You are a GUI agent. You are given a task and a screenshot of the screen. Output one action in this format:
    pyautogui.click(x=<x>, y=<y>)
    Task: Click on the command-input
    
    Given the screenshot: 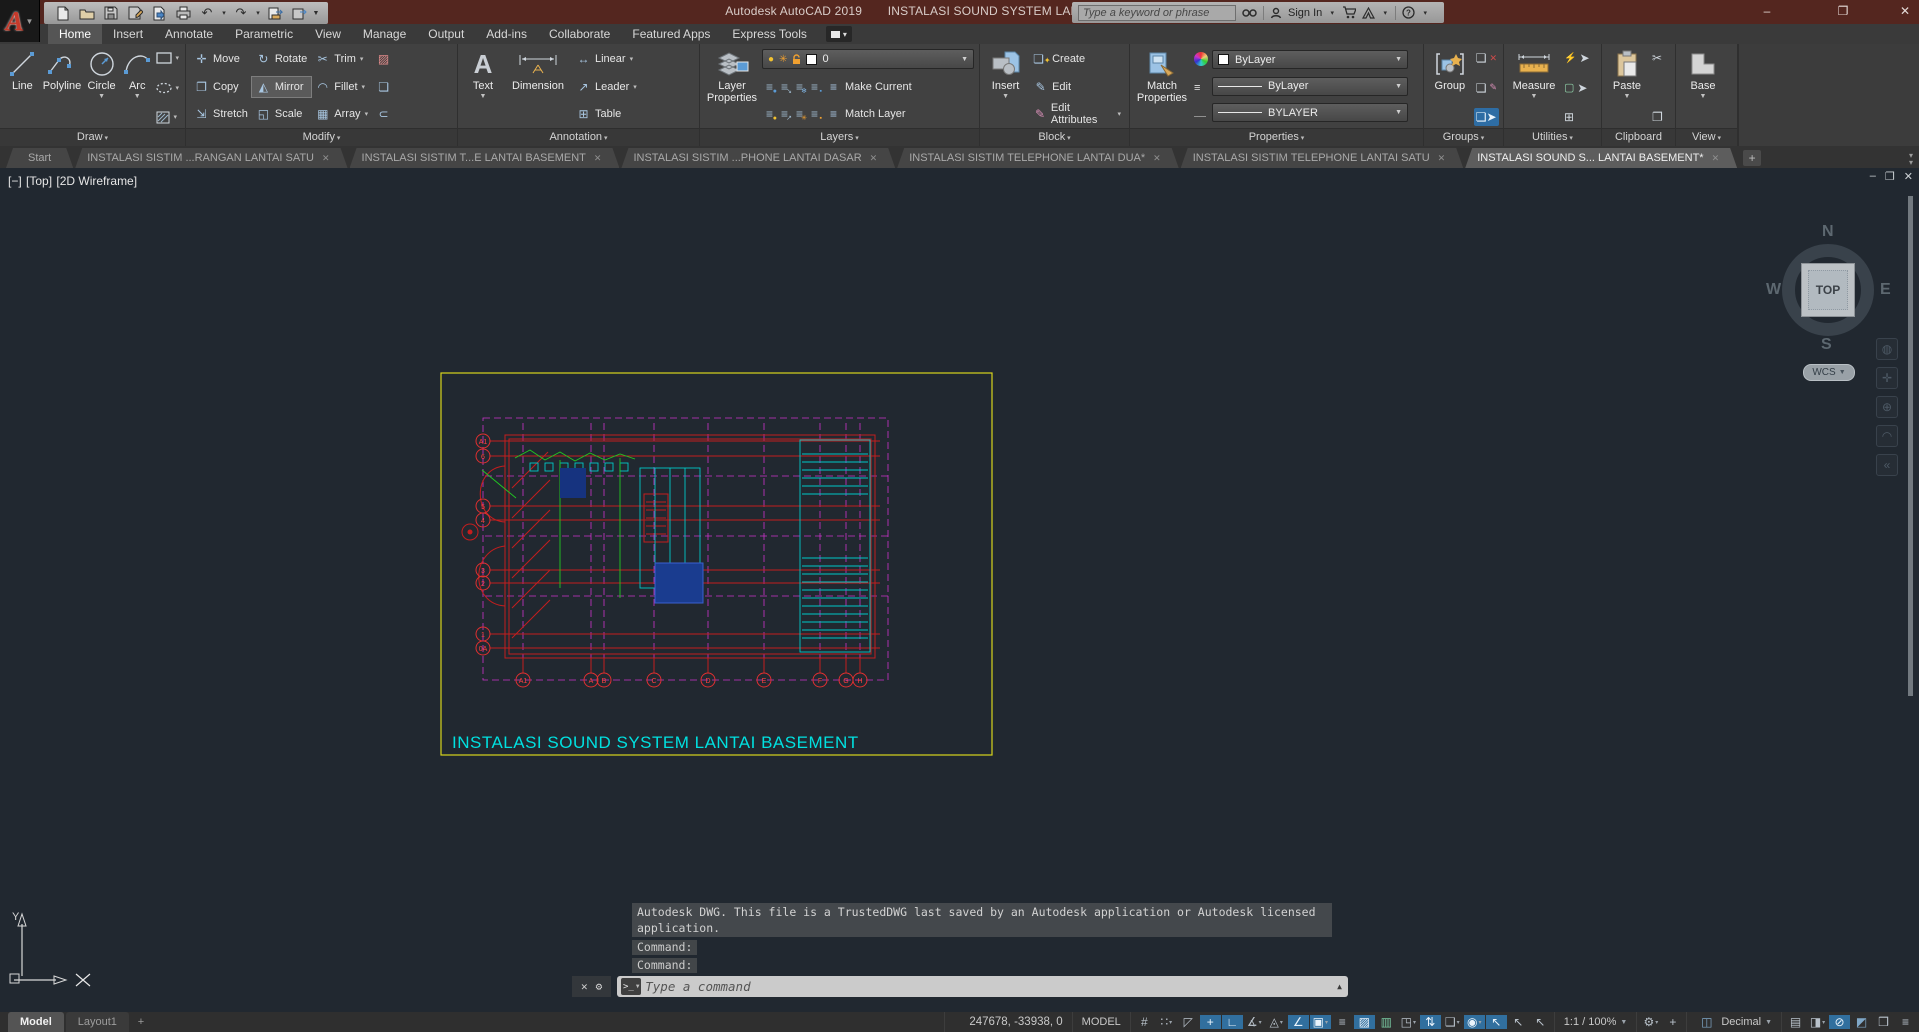 What is the action you would take?
    pyautogui.click(x=989, y=986)
    